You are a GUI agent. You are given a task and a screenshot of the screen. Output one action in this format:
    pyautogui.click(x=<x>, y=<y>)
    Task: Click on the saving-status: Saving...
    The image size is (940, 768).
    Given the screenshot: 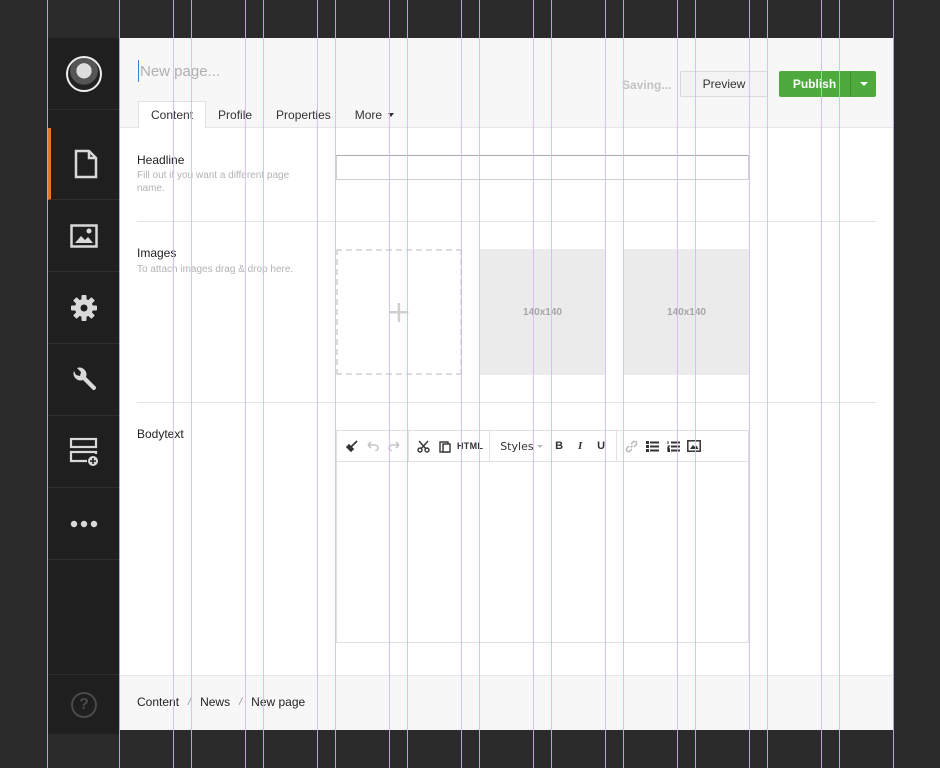 What is the action you would take?
    pyautogui.click(x=647, y=85)
    